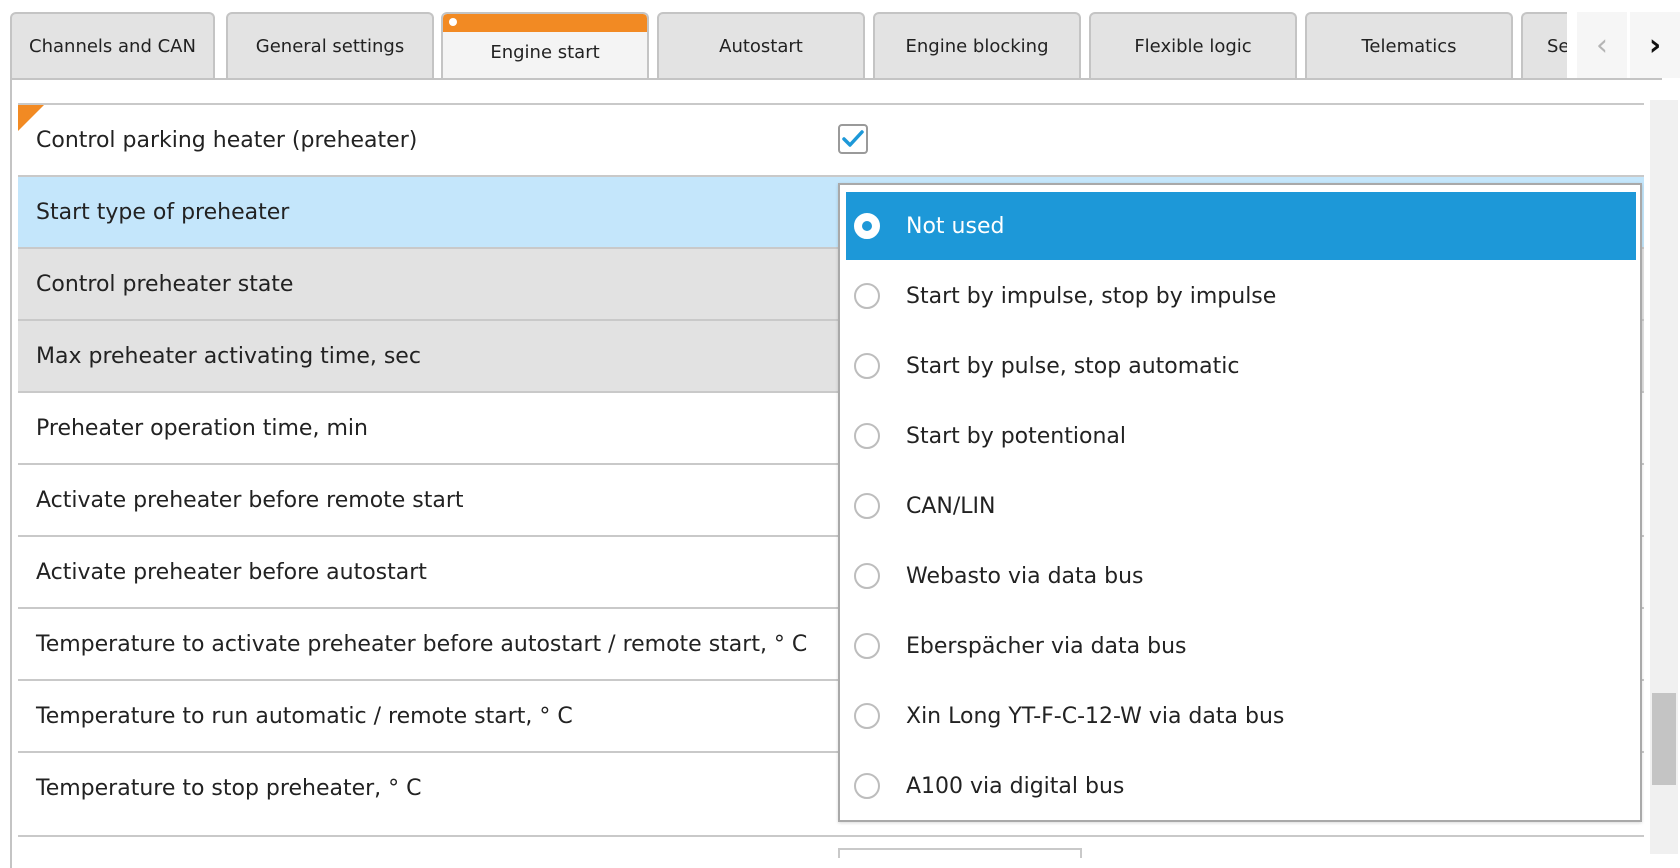  I want to click on tab-label: Channels and CAN, so click(112, 46).